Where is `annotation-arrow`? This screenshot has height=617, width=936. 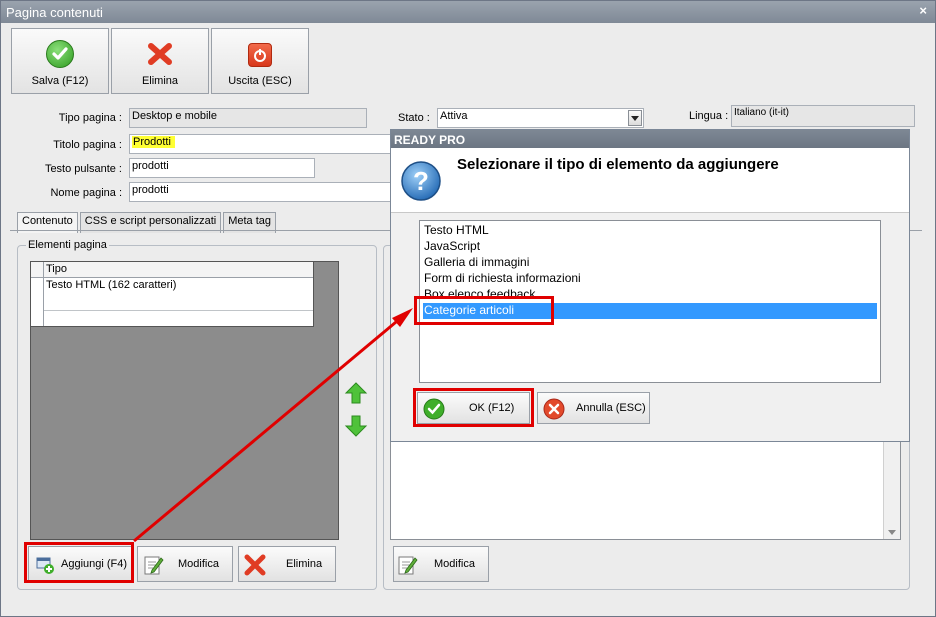
annotation-arrow is located at coordinates (273, 425).